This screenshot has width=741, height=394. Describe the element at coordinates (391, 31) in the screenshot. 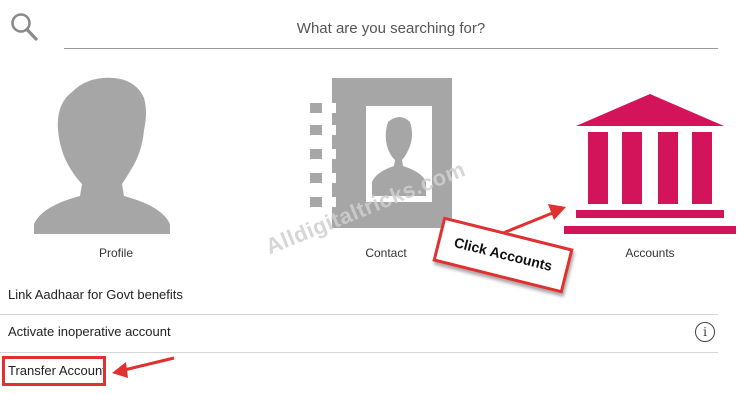

I see `search-input: What are you searching for?` at that location.